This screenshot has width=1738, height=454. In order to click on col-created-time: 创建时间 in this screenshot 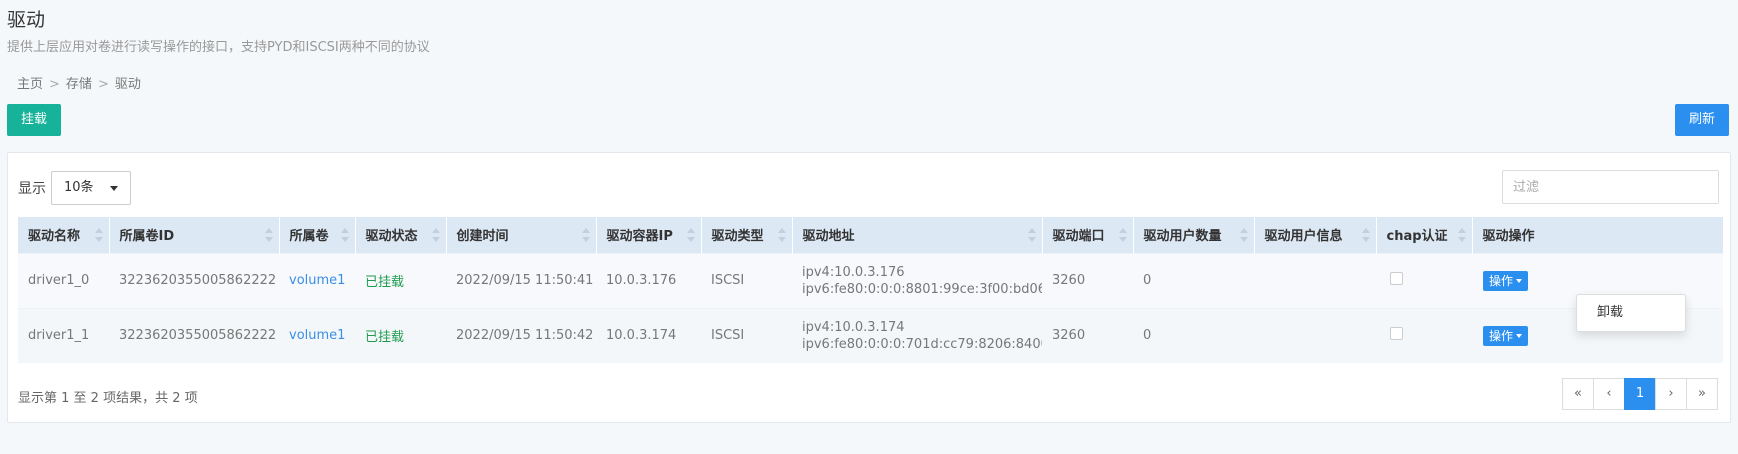, I will do `click(521, 235)`.